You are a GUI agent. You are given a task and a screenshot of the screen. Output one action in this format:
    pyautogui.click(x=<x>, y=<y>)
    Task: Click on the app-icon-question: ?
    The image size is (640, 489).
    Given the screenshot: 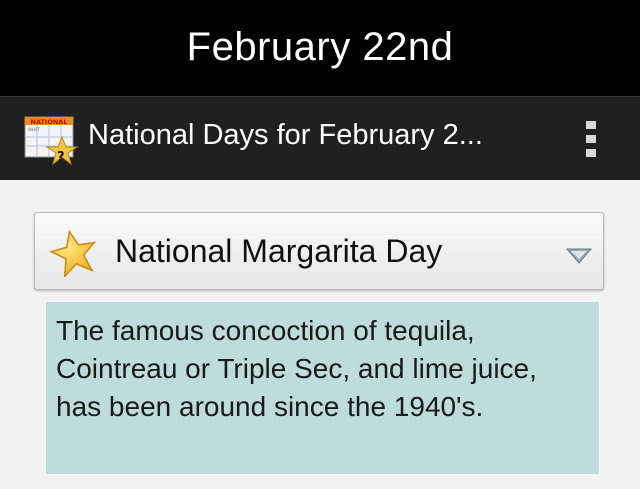 What is the action you would take?
    pyautogui.click(x=61, y=157)
    